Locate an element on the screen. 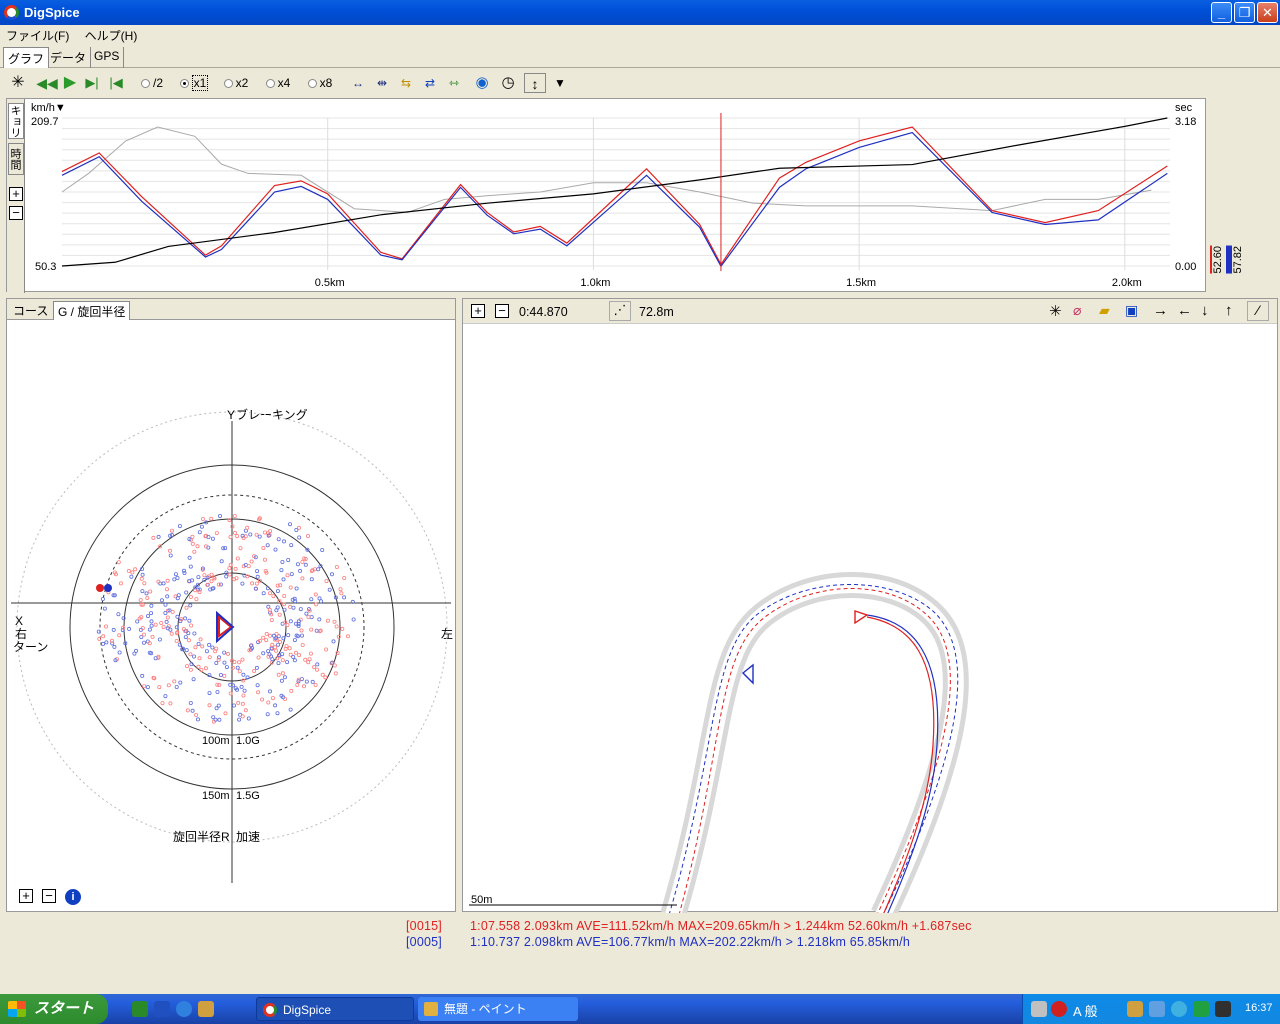 This screenshot has width=1280, height=1024. tab-course: コース is located at coordinates (30, 310).